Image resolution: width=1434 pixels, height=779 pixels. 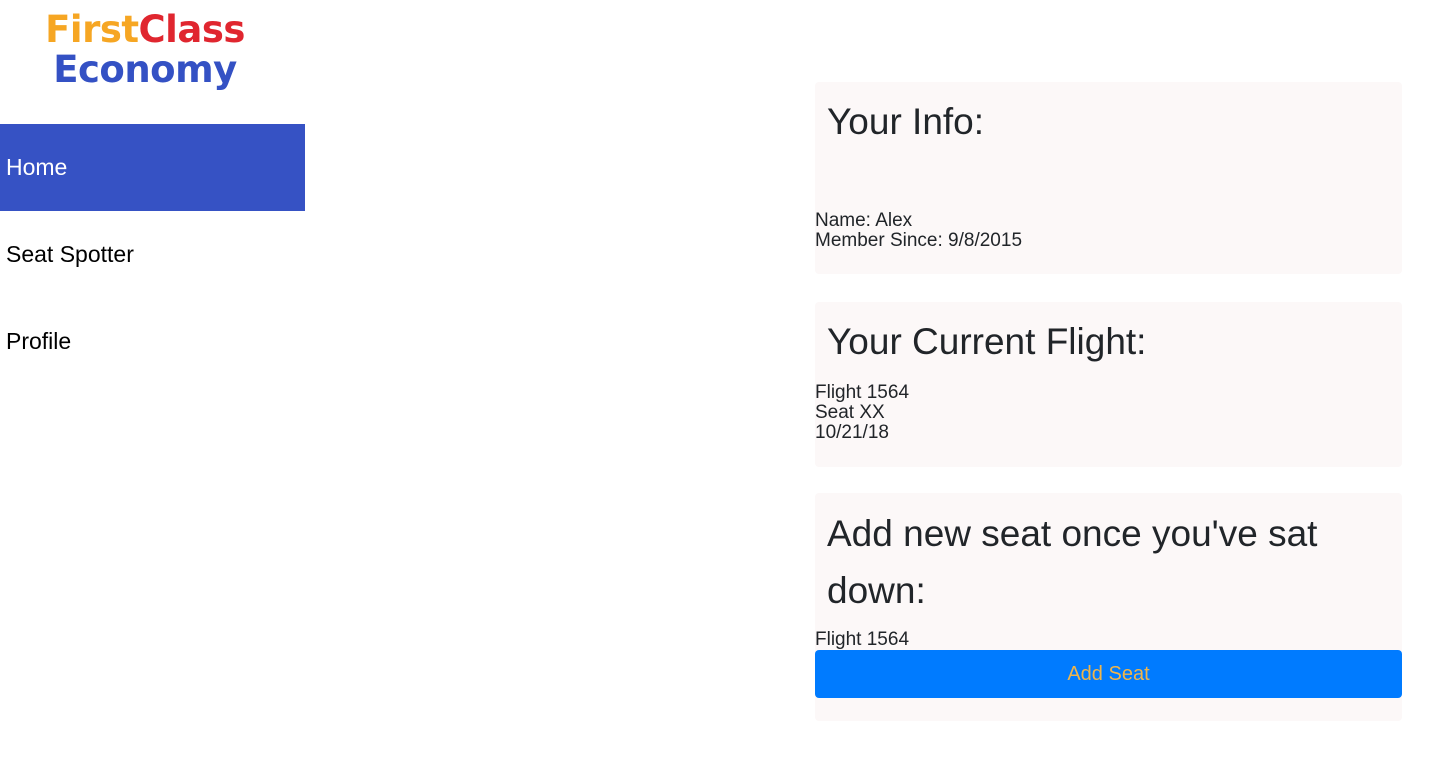 What do you see at coordinates (92, 29) in the screenshot?
I see `logo-first-text: First` at bounding box center [92, 29].